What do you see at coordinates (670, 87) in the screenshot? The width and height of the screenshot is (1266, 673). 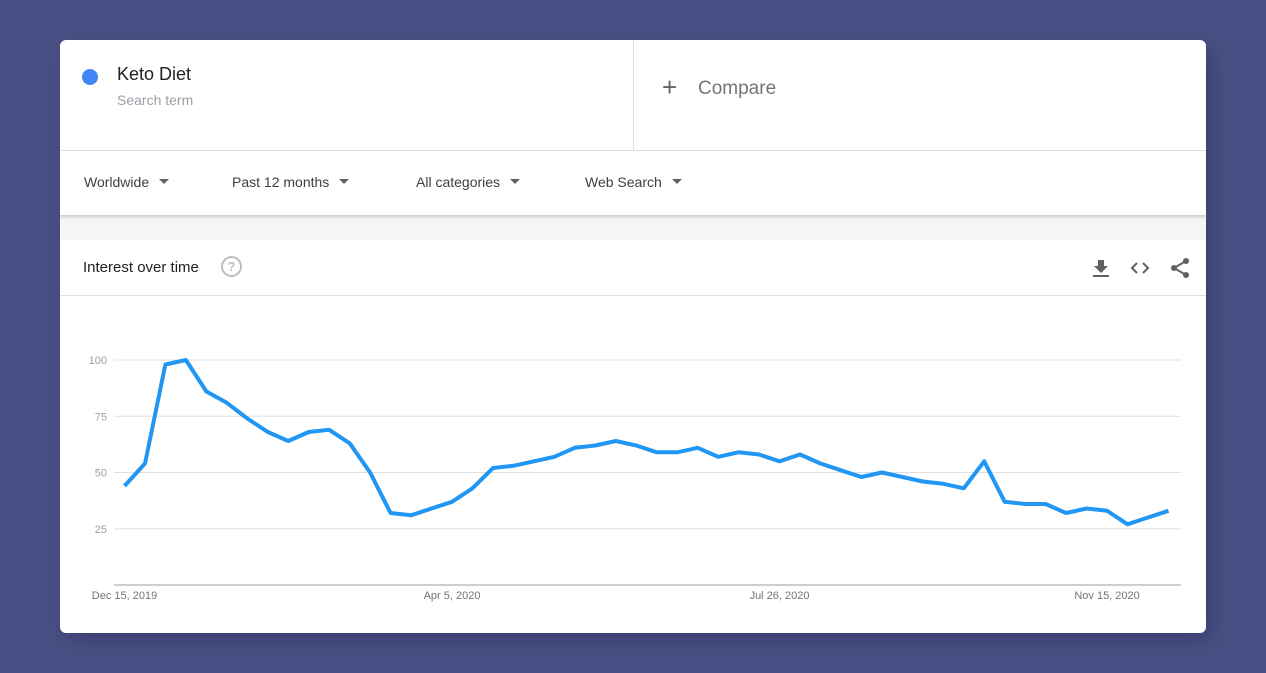 I see `plus-icon: +` at bounding box center [670, 87].